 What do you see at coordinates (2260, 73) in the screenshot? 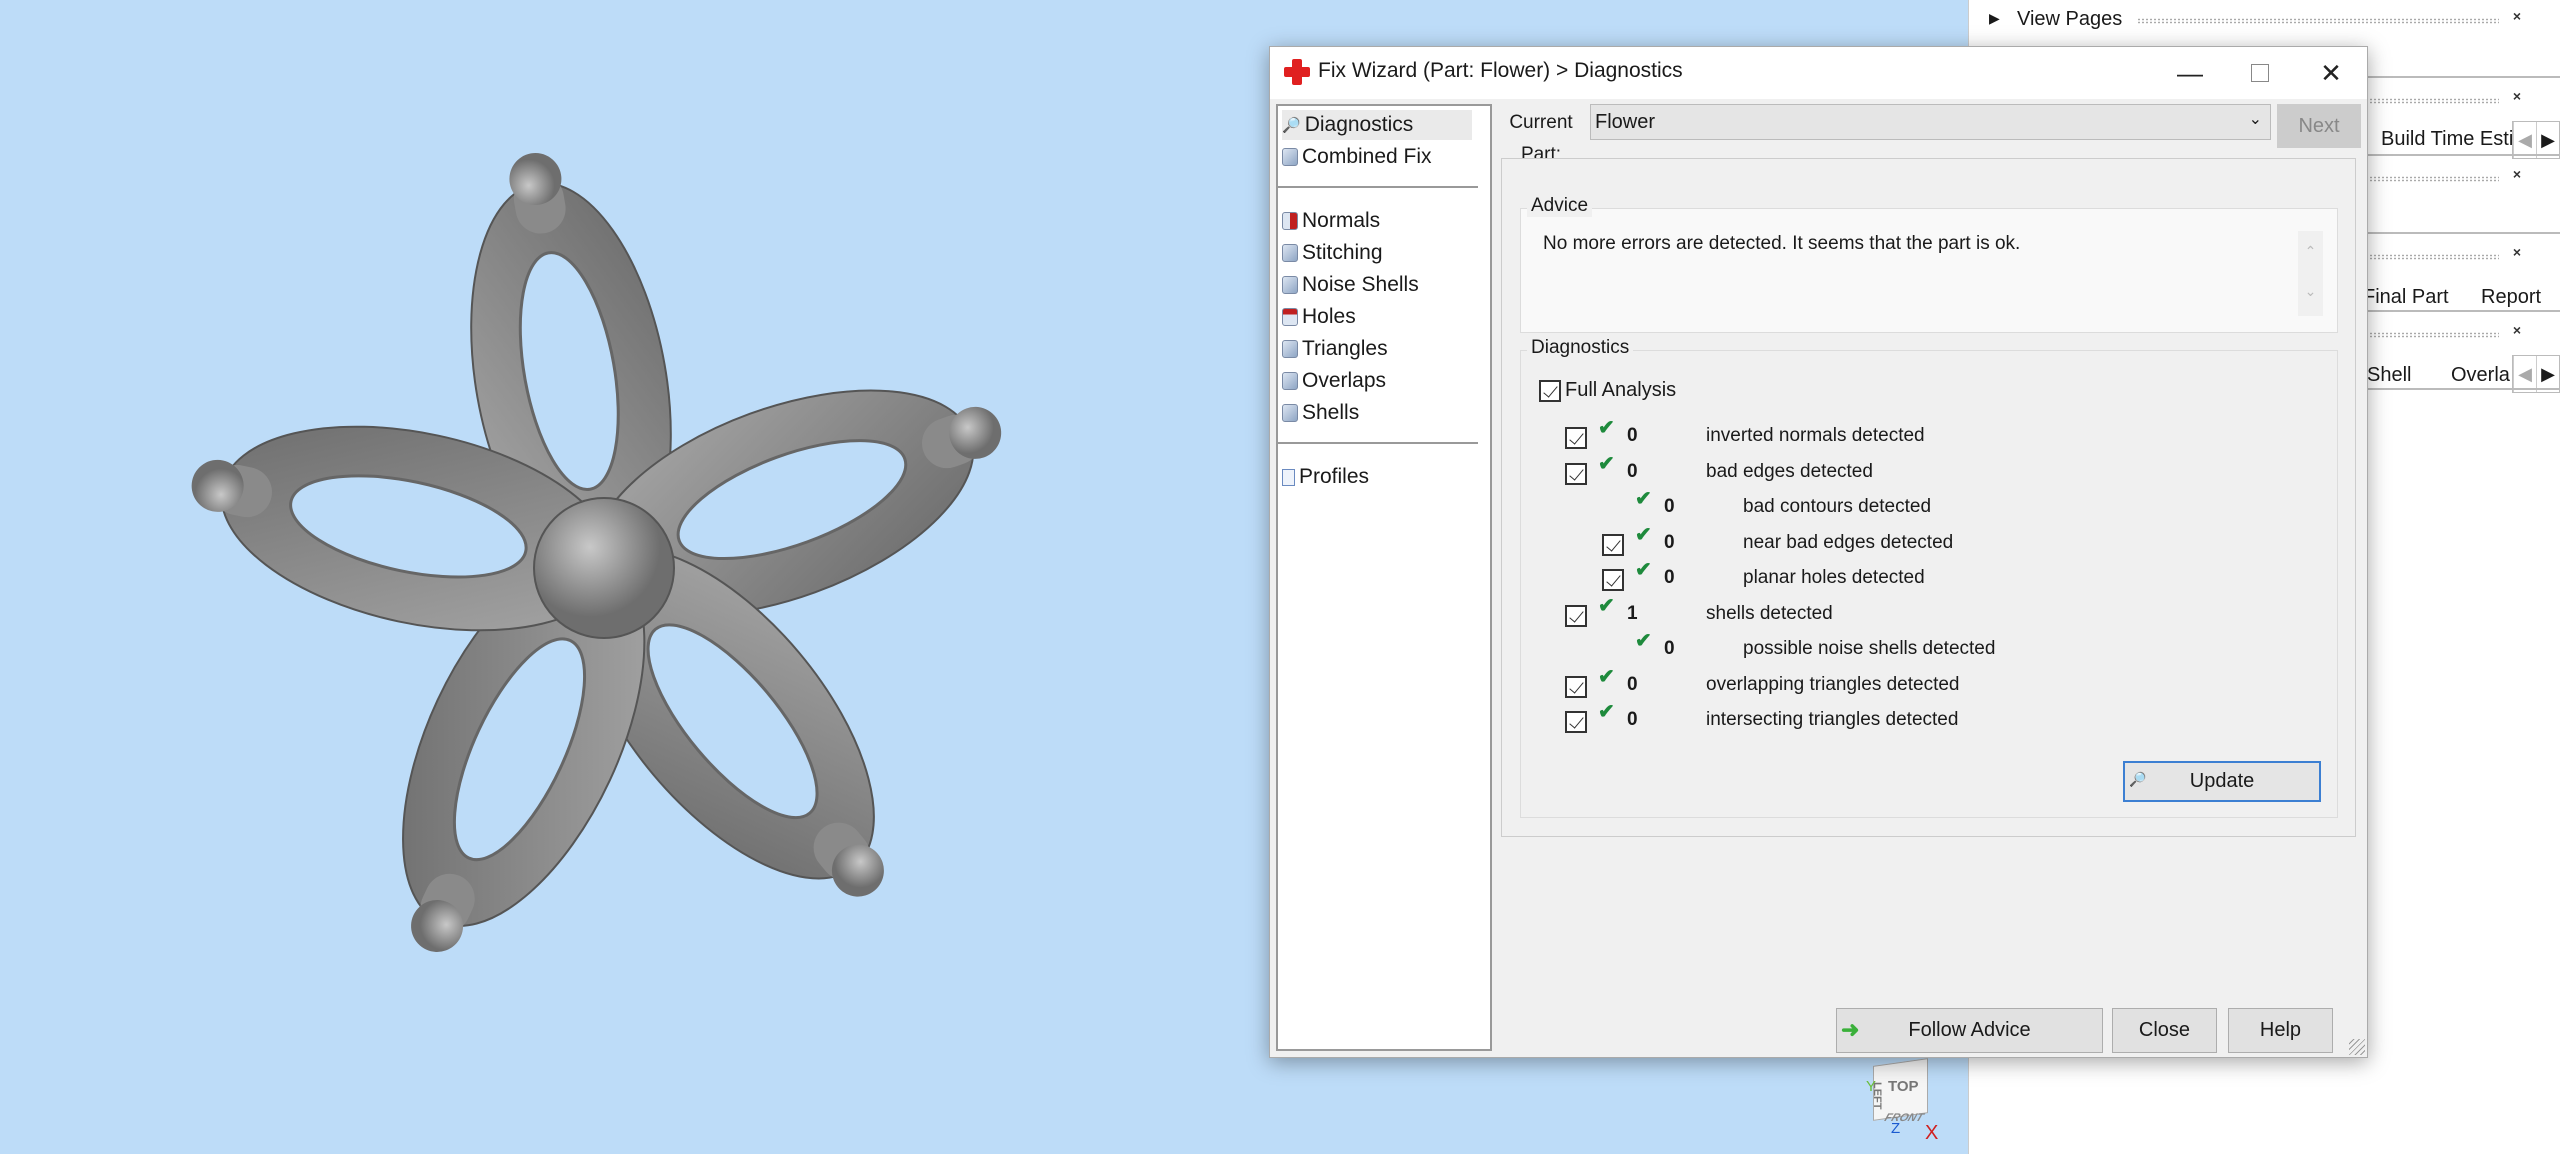
I see `maximize-button` at bounding box center [2260, 73].